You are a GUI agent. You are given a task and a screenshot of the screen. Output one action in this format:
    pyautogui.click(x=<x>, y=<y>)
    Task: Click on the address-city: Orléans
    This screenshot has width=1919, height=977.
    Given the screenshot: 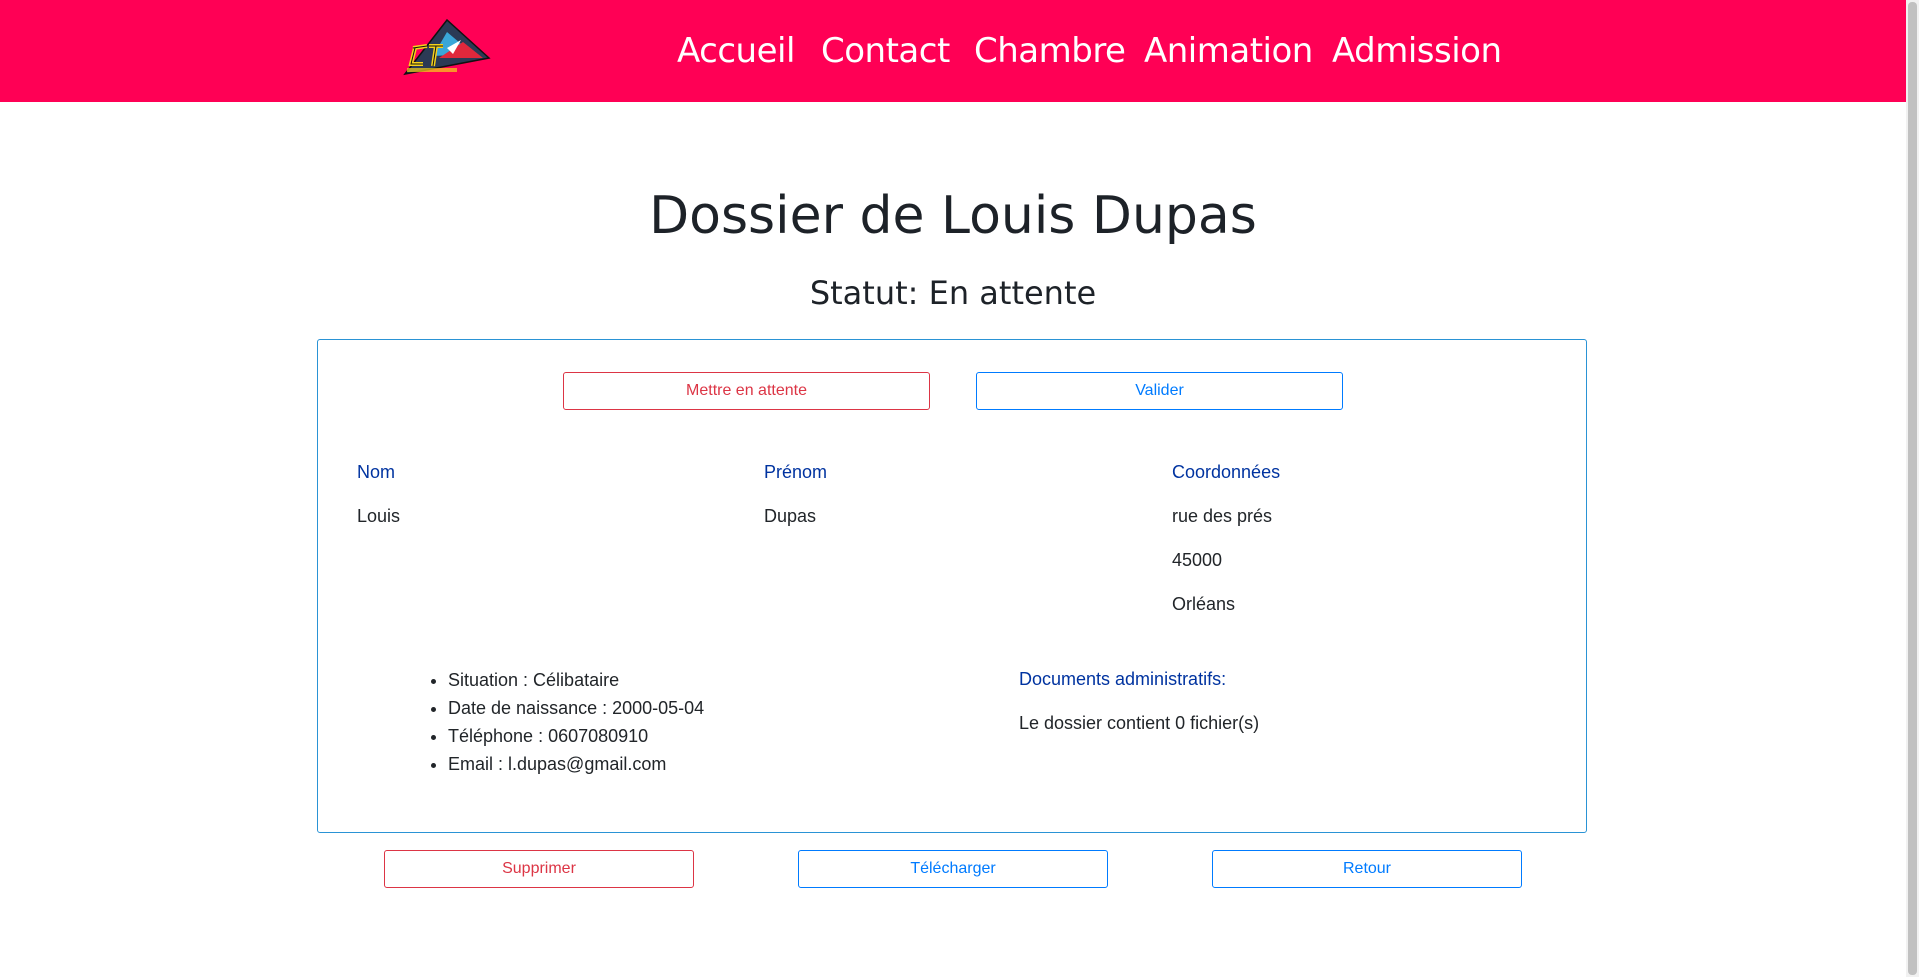 What is the action you would take?
    pyautogui.click(x=1204, y=604)
    